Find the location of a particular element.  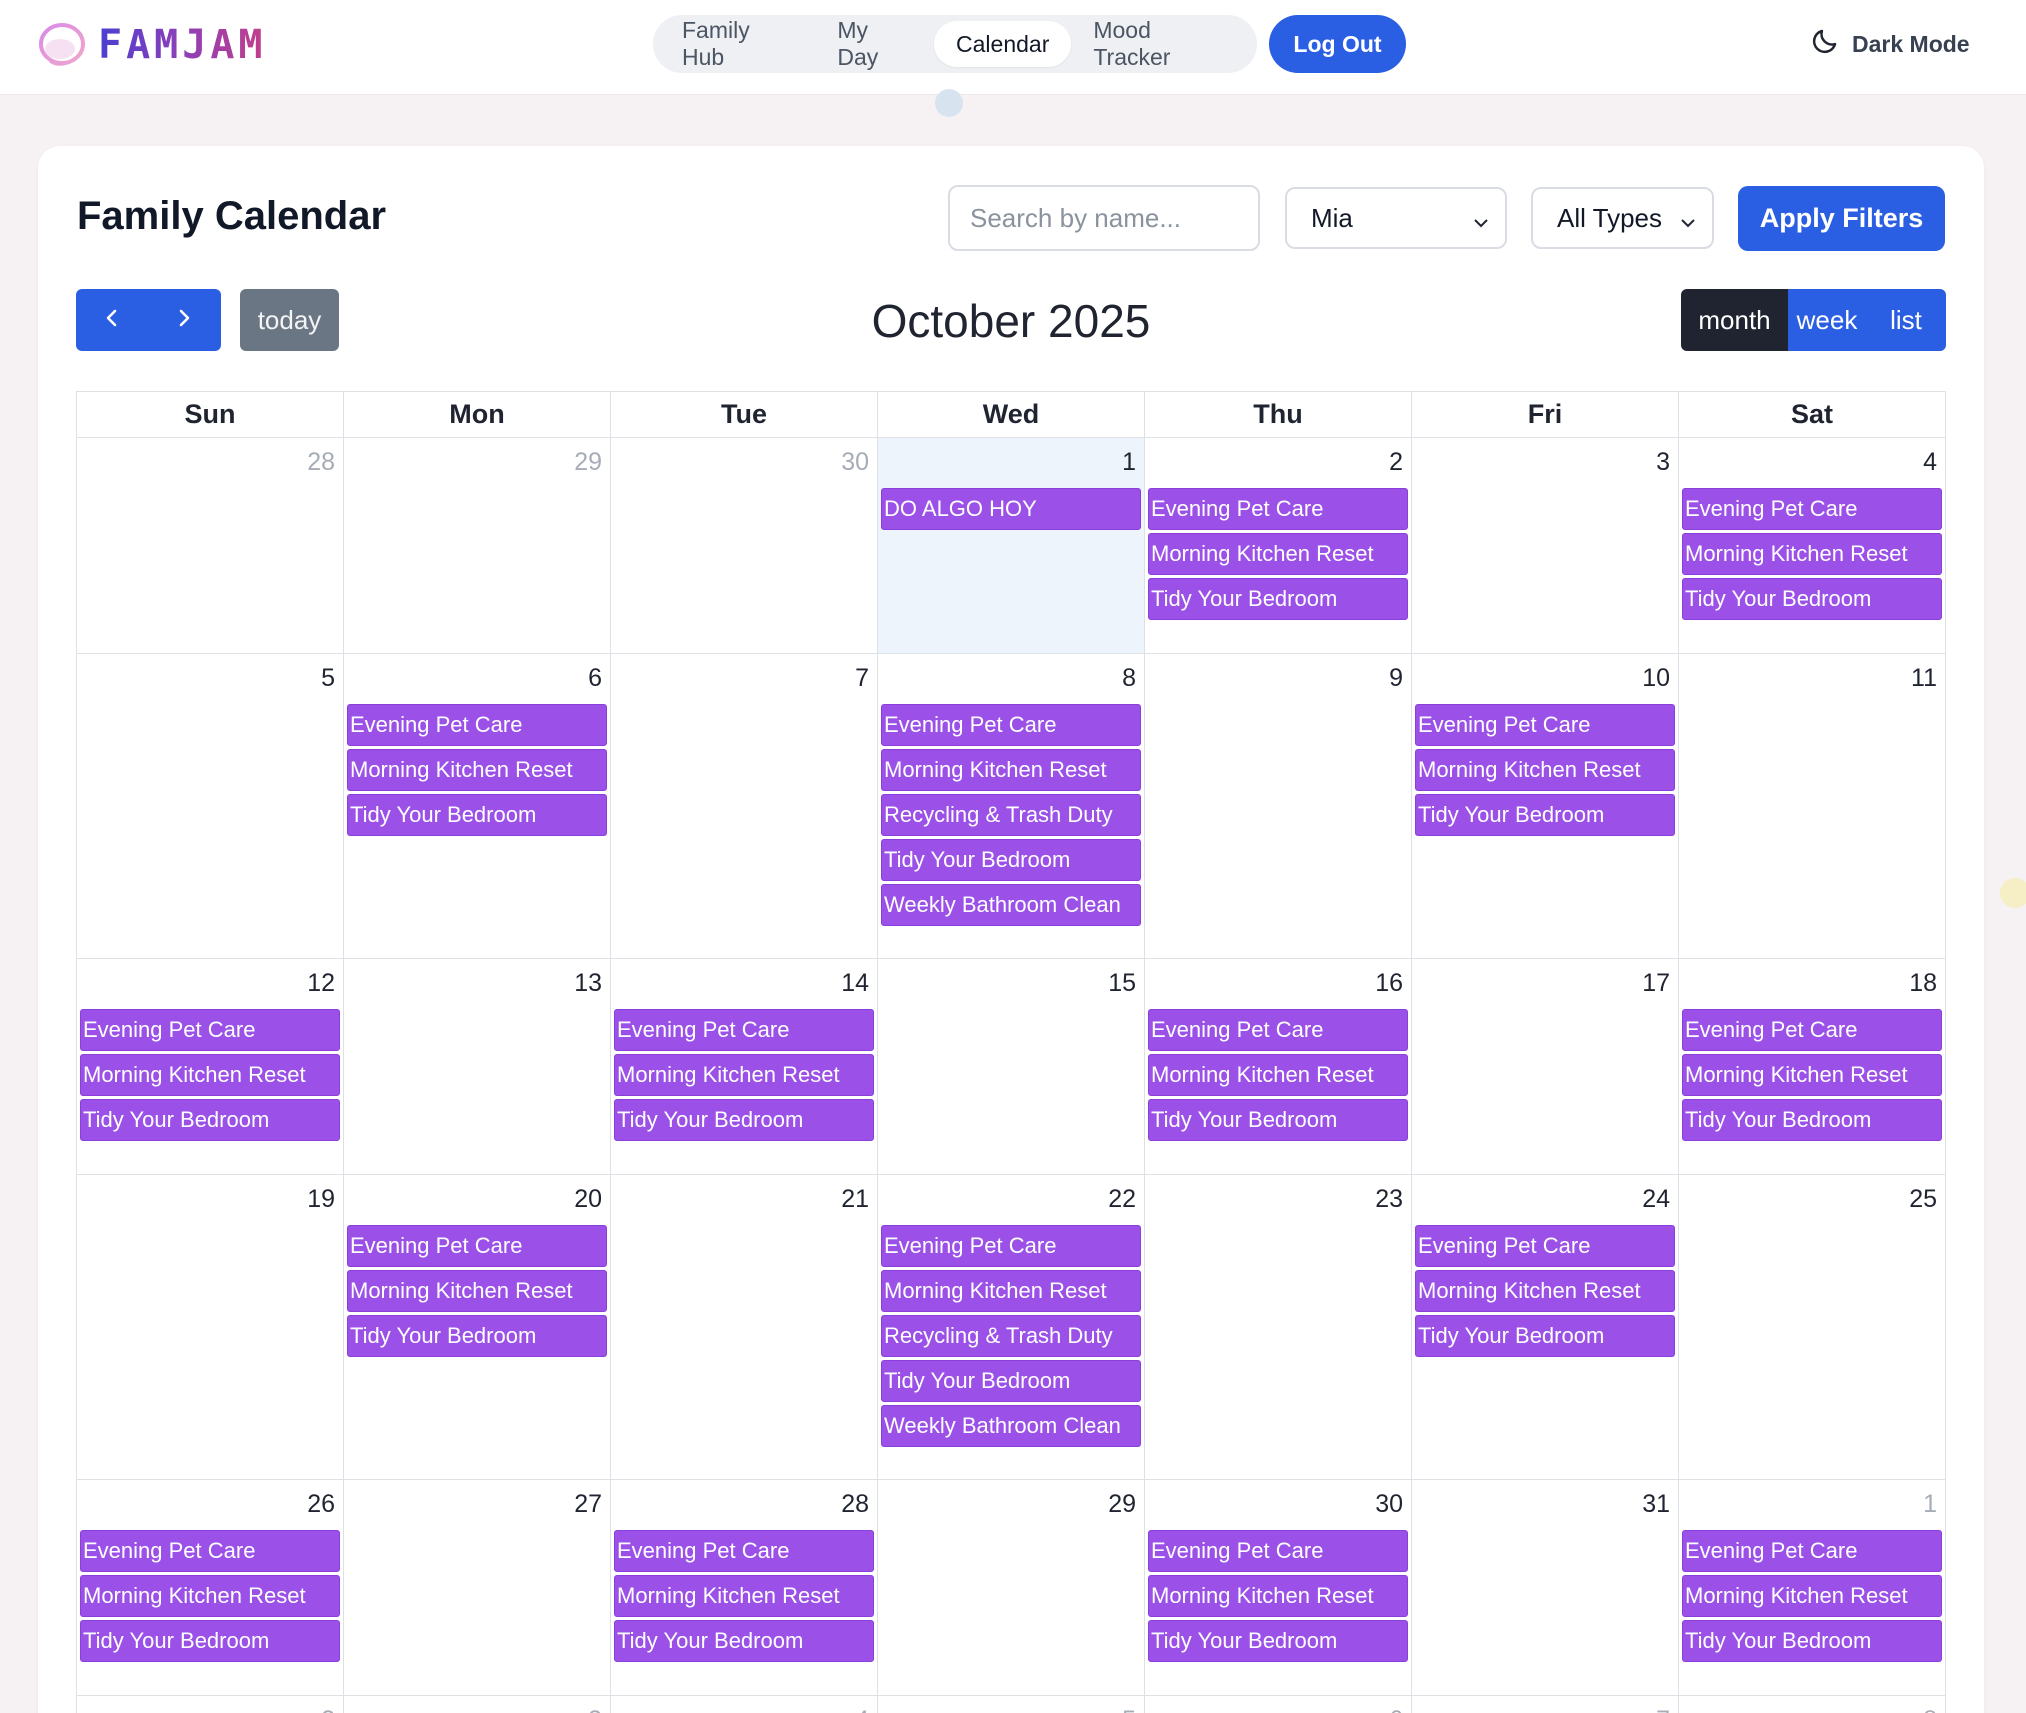

nav-item-mood-tracker: Mood Tracker is located at coordinates (1160, 43).